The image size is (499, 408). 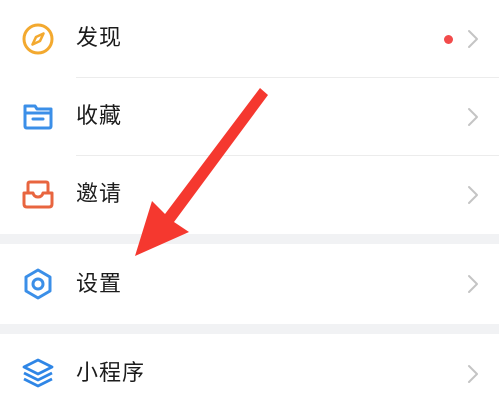 I want to click on gear-icon, so click(x=38, y=284).